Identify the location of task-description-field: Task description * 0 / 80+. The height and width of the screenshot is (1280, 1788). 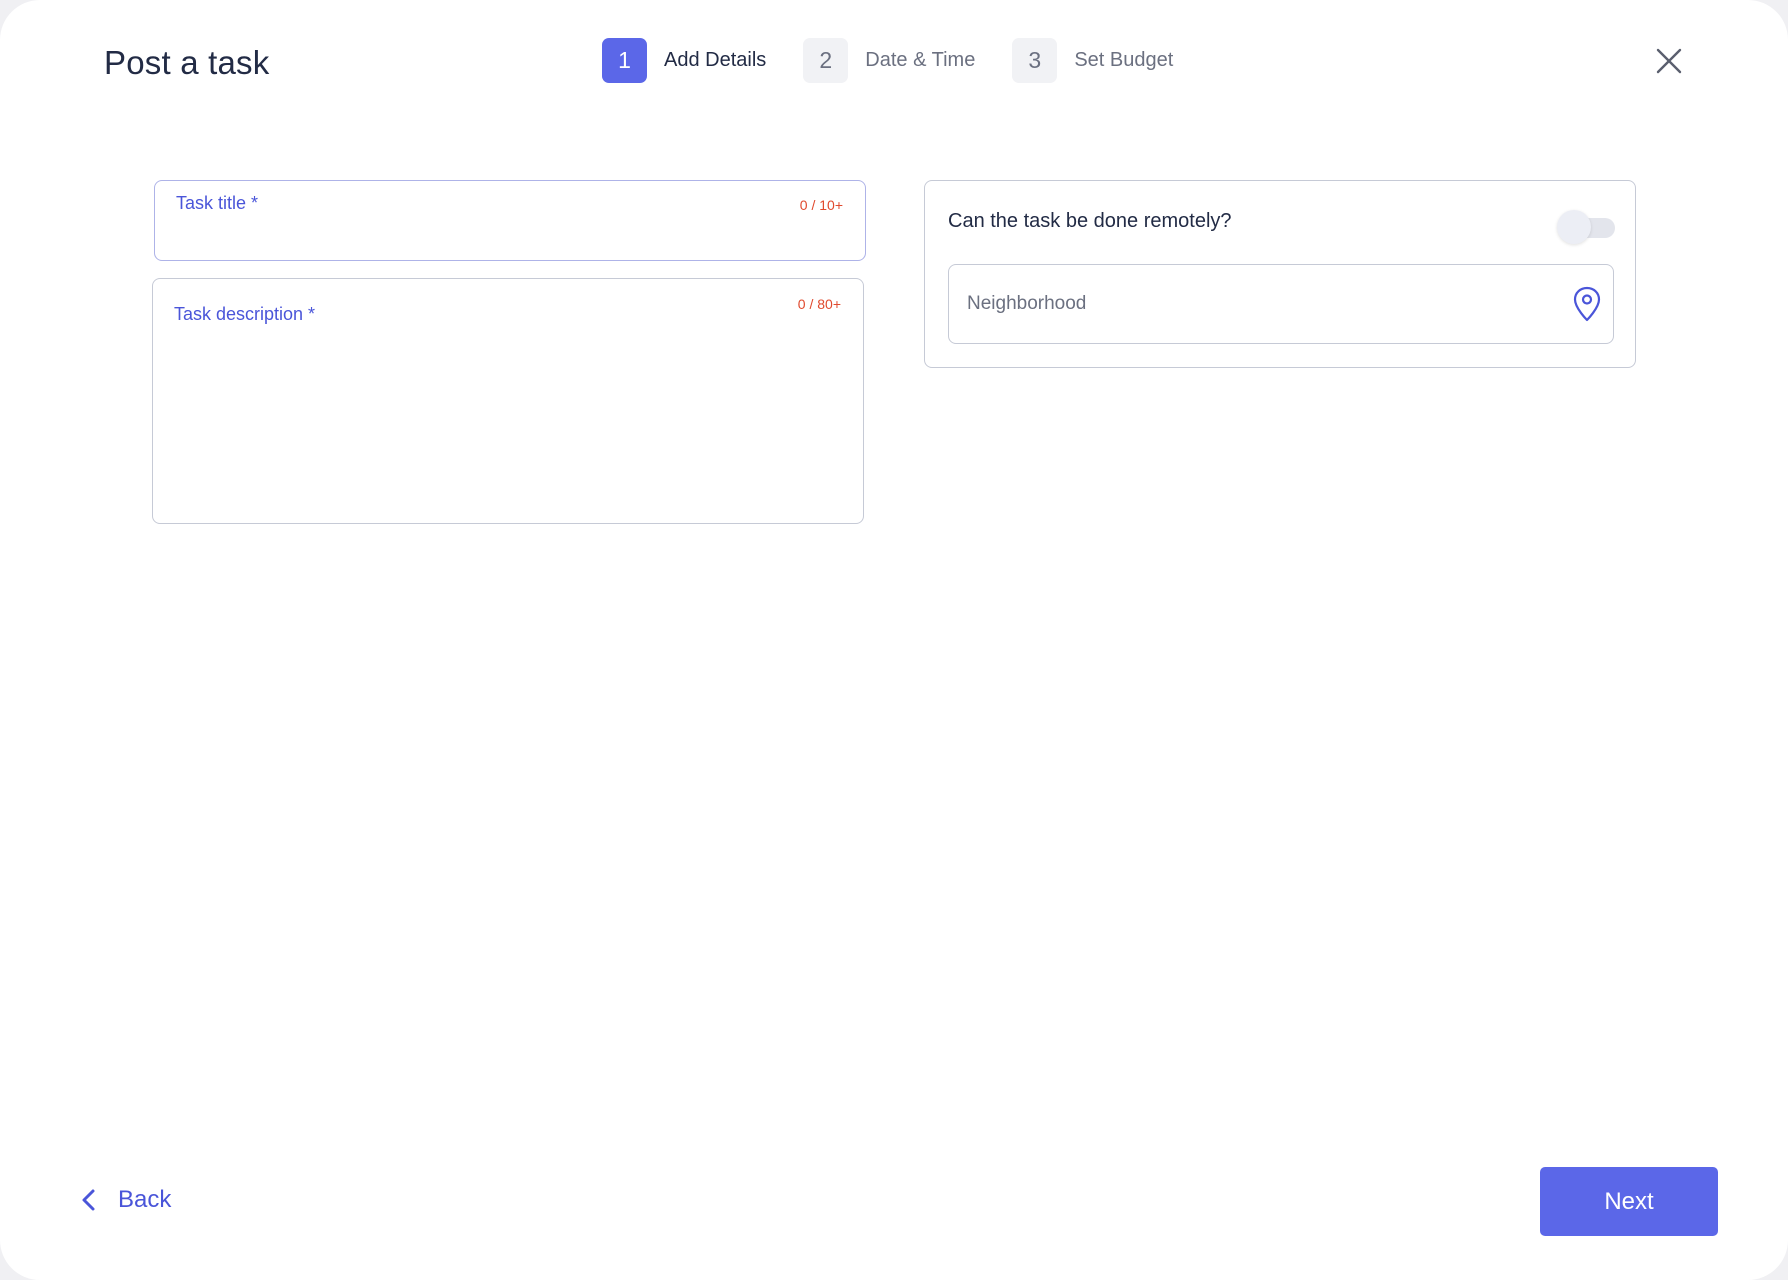
(508, 401).